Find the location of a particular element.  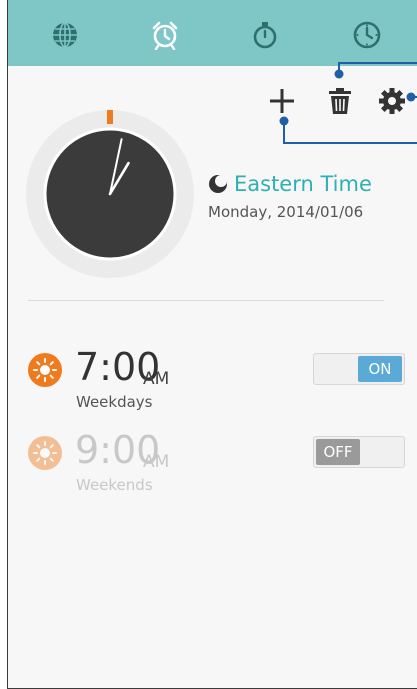

tab-world-clock is located at coordinates (65, 35).